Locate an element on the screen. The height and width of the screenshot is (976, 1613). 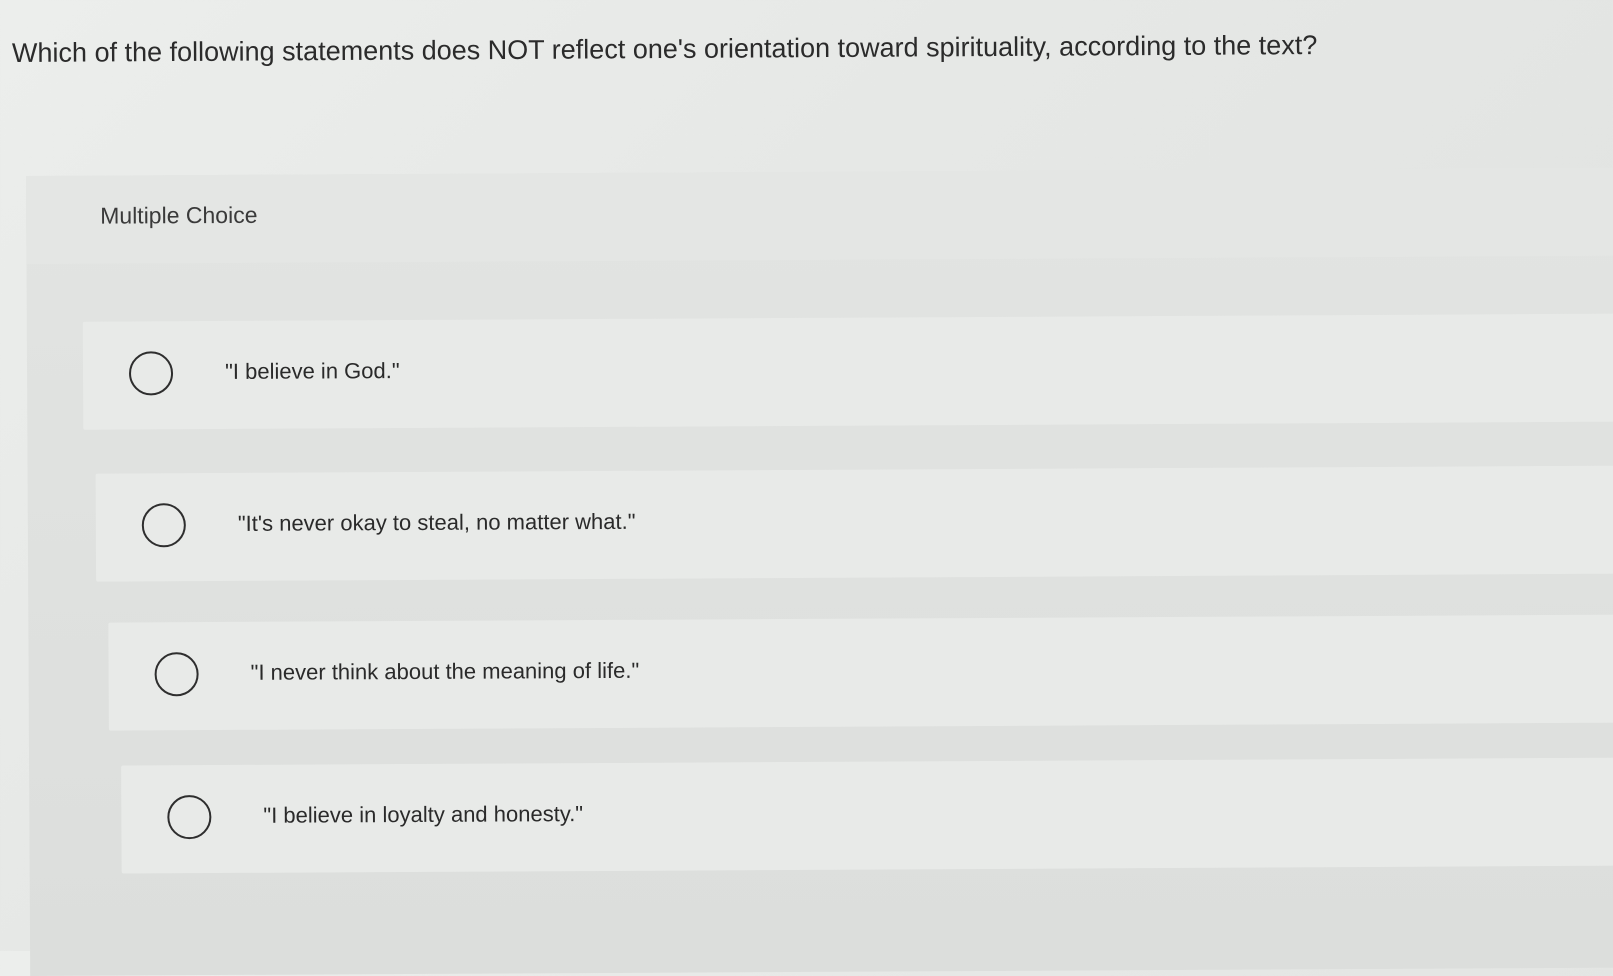
panel-header: Multiple Choice is located at coordinates (819, 215).